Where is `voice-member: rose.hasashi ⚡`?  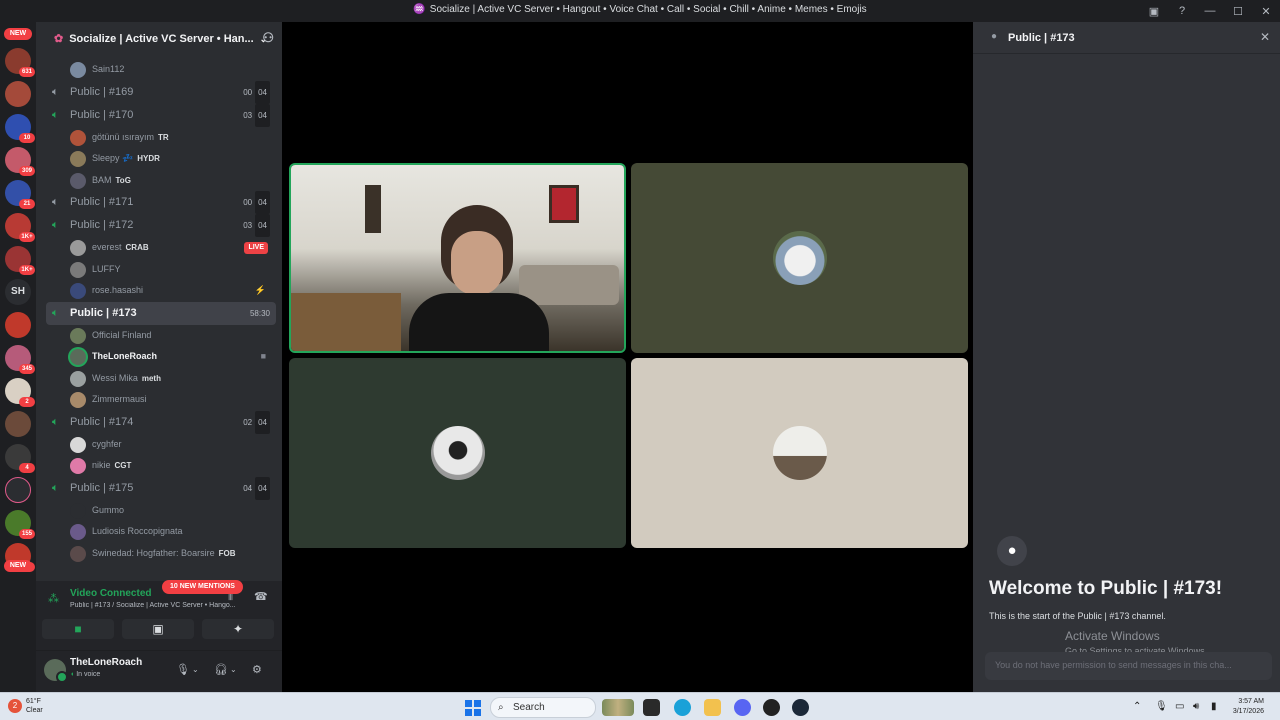 voice-member: rose.hasashi ⚡ is located at coordinates (159, 291).